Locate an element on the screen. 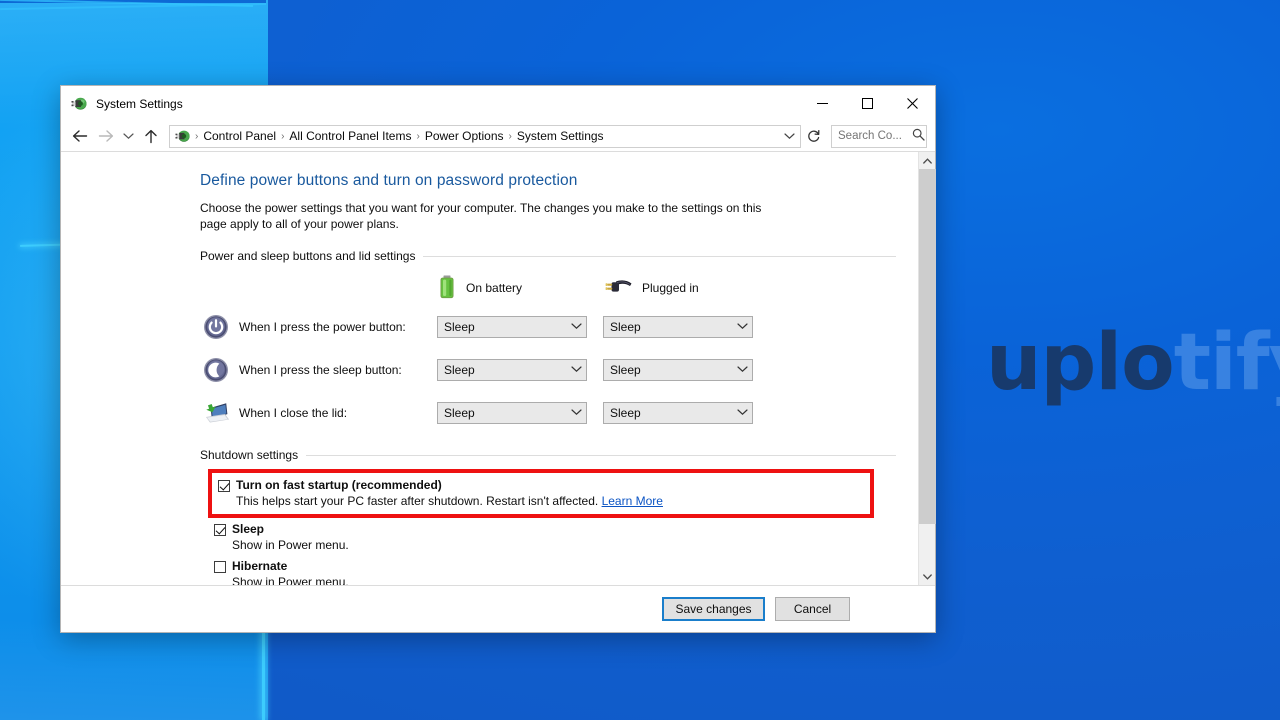 This screenshot has width=1280, height=720. forward-arrow-icon is located at coordinates (106, 136).